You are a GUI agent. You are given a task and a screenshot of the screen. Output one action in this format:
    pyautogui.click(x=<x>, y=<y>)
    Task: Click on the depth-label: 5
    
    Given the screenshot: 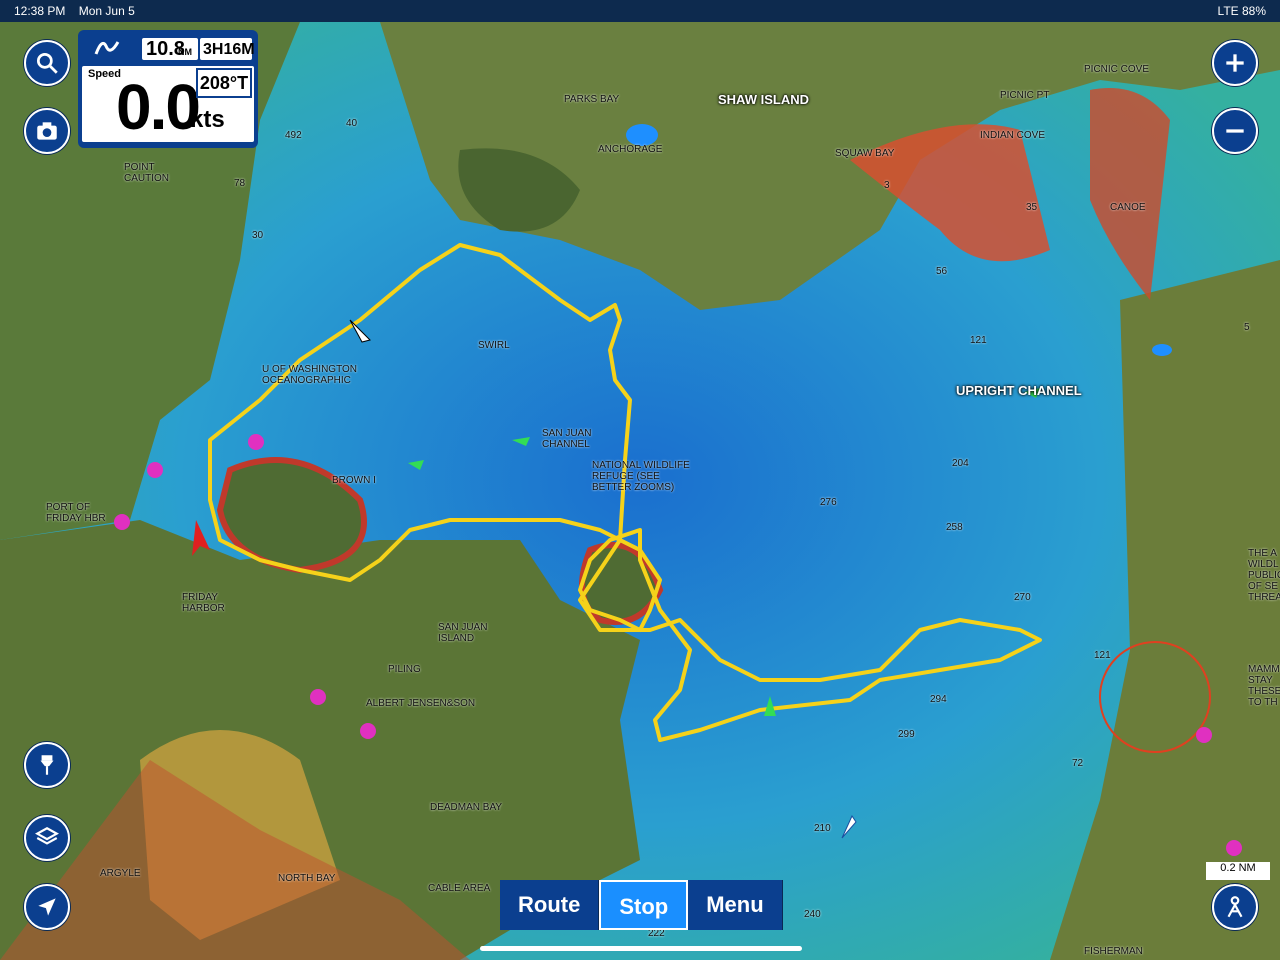 What is the action you would take?
    pyautogui.click(x=1247, y=327)
    